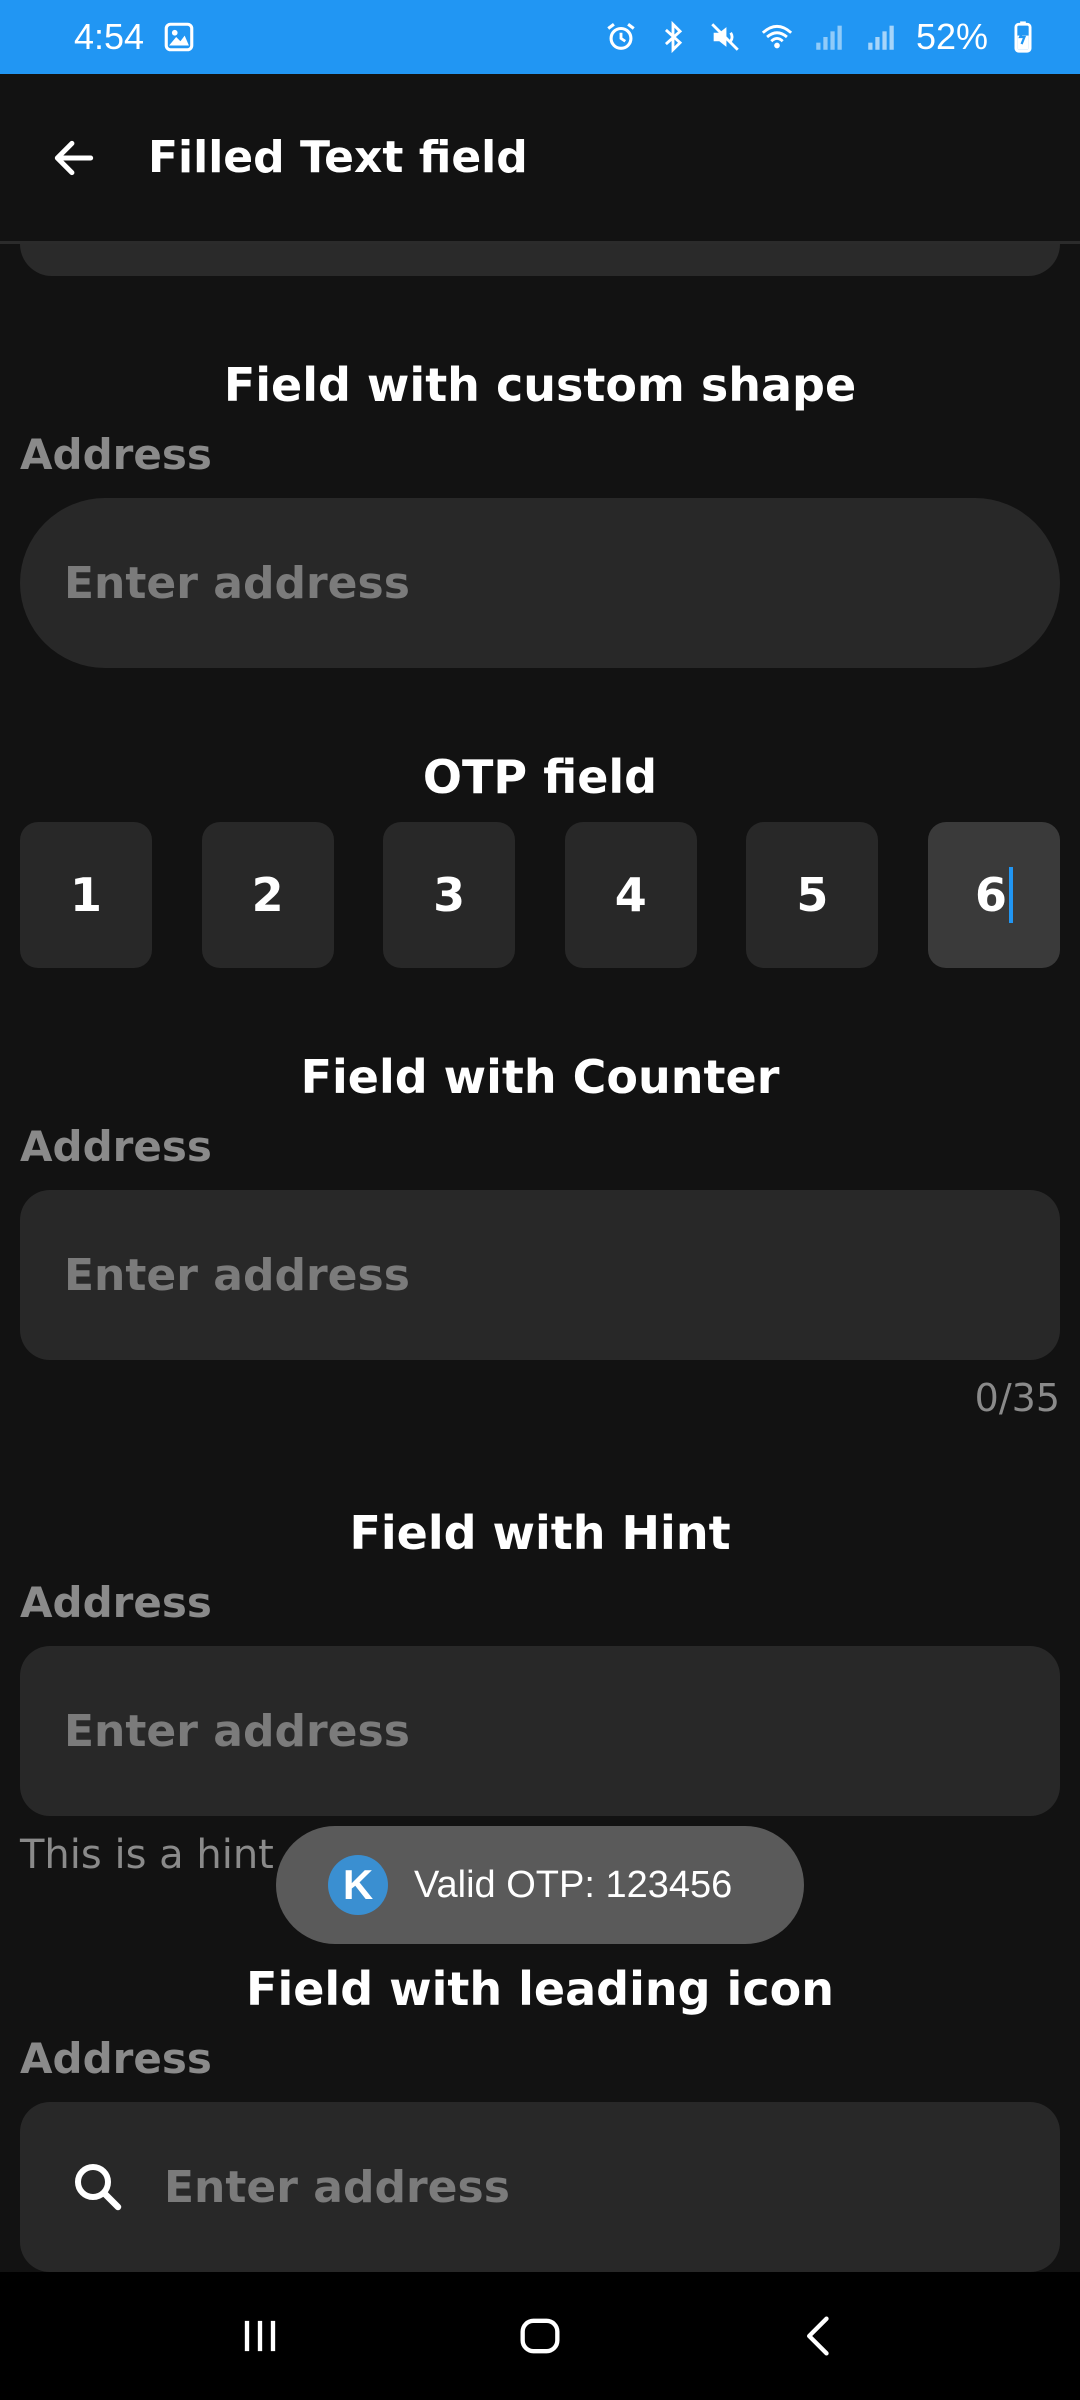 The width and height of the screenshot is (1080, 2400). Describe the element at coordinates (990, 895) in the screenshot. I see `otp-digit-6: 6` at that location.